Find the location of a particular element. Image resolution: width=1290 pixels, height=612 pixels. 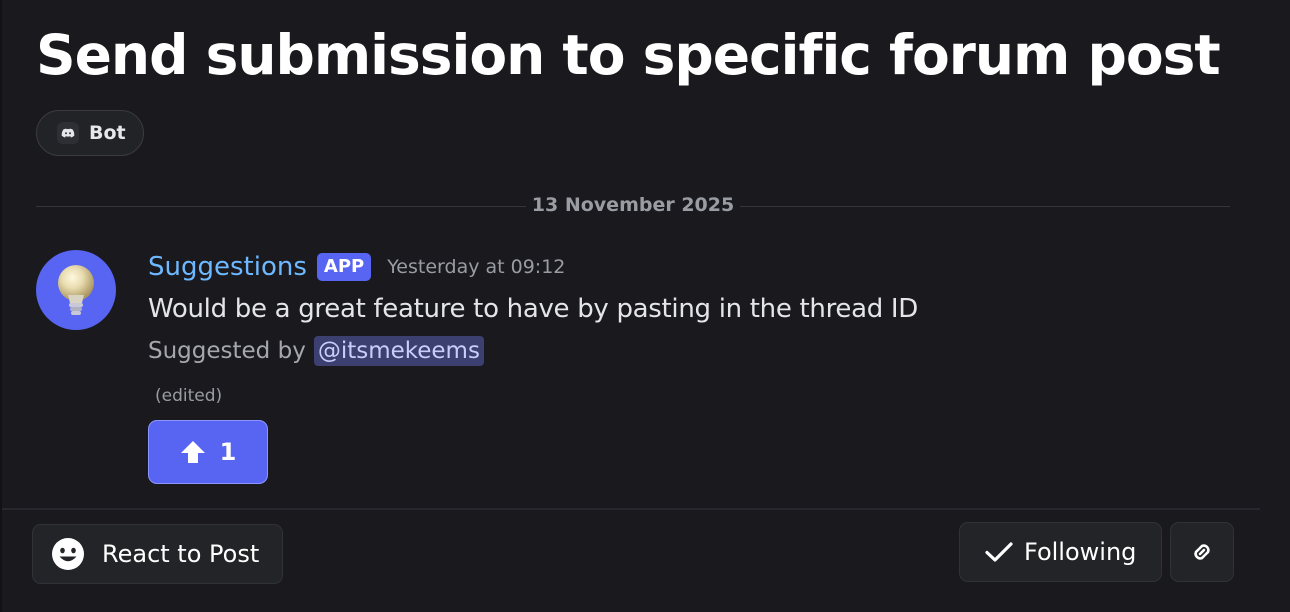

user-mention: @itsmekeems is located at coordinates (398, 351).